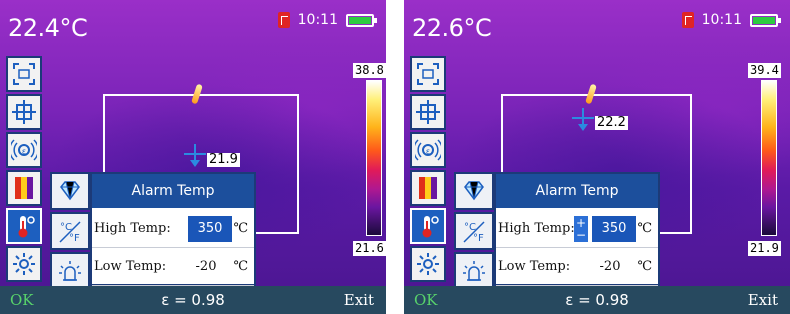 This screenshot has height=314, width=790. Describe the element at coordinates (611, 122) in the screenshot. I see `spot-temperature-label: 22.2` at that location.